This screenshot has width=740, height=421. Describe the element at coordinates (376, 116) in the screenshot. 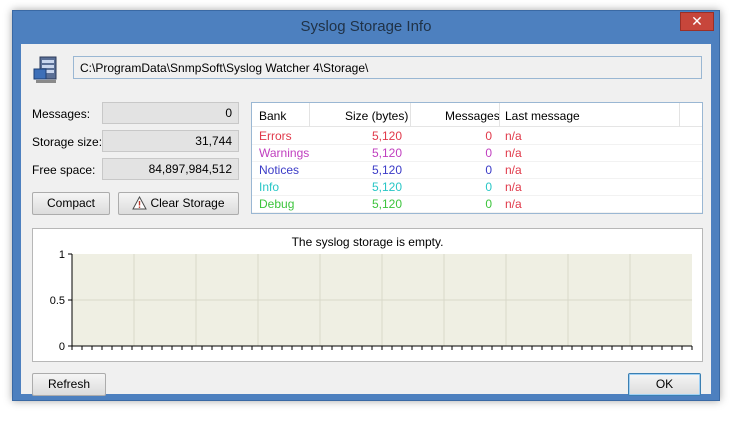

I see `col-header-size: Size (bytes)` at that location.